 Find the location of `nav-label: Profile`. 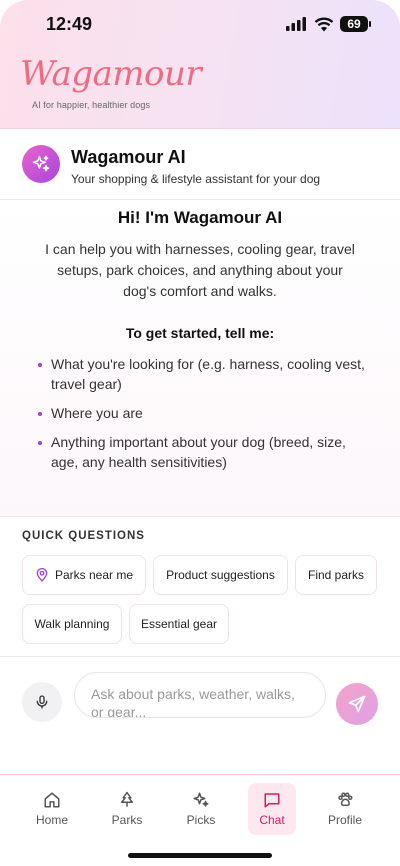

nav-label: Profile is located at coordinates (344, 820).